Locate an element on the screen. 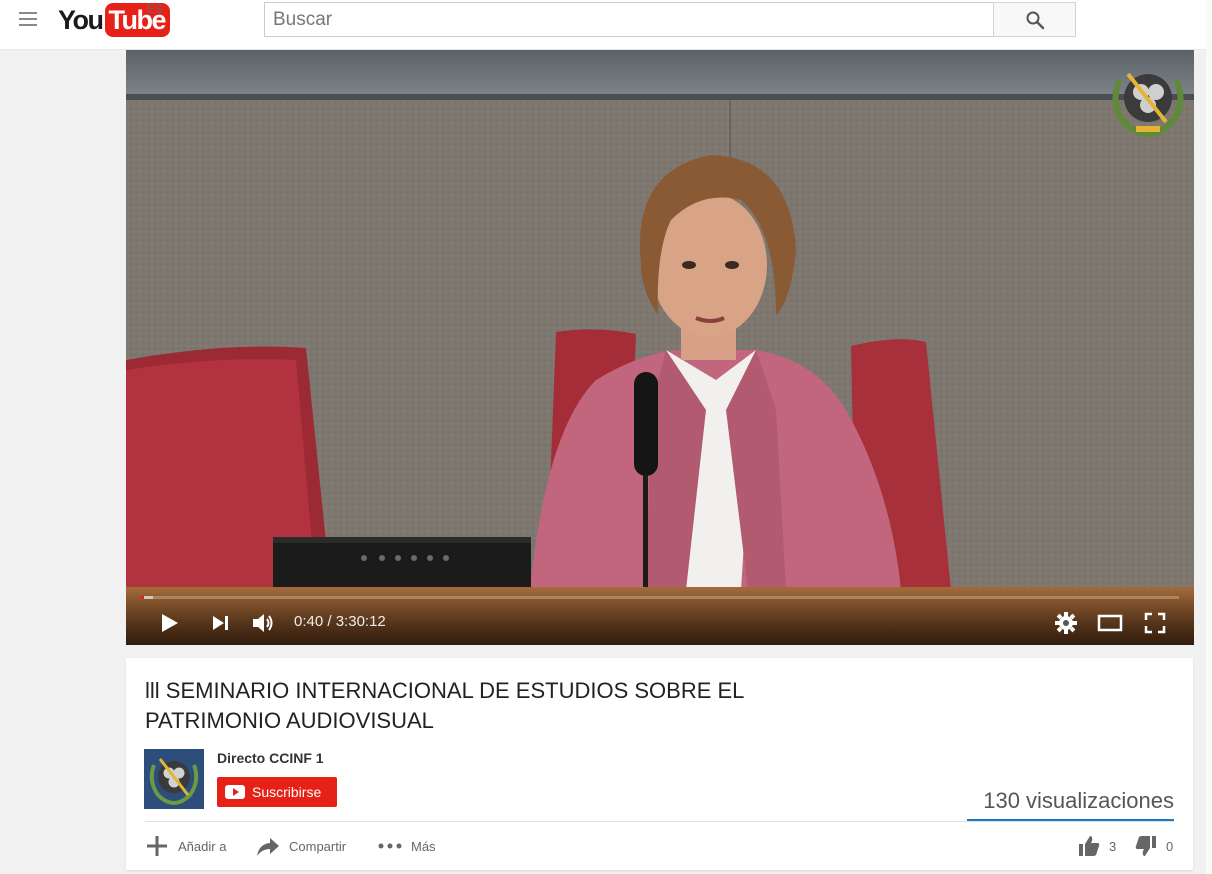 The height and width of the screenshot is (874, 1212). search-button is located at coordinates (1034, 19).